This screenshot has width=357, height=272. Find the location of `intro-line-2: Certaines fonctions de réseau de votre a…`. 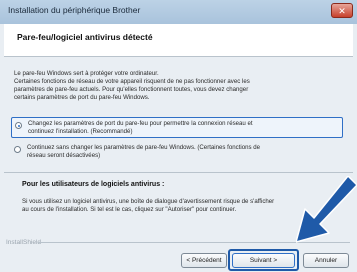

intro-line-2: Certaines fonctions de réseau de votre a… is located at coordinates (132, 81).